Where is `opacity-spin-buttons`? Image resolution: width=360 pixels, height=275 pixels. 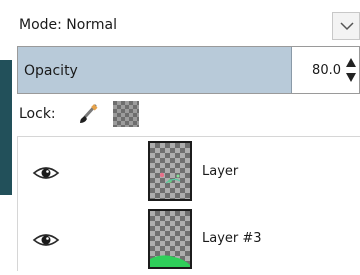 opacity-spin-buttons is located at coordinates (351, 70).